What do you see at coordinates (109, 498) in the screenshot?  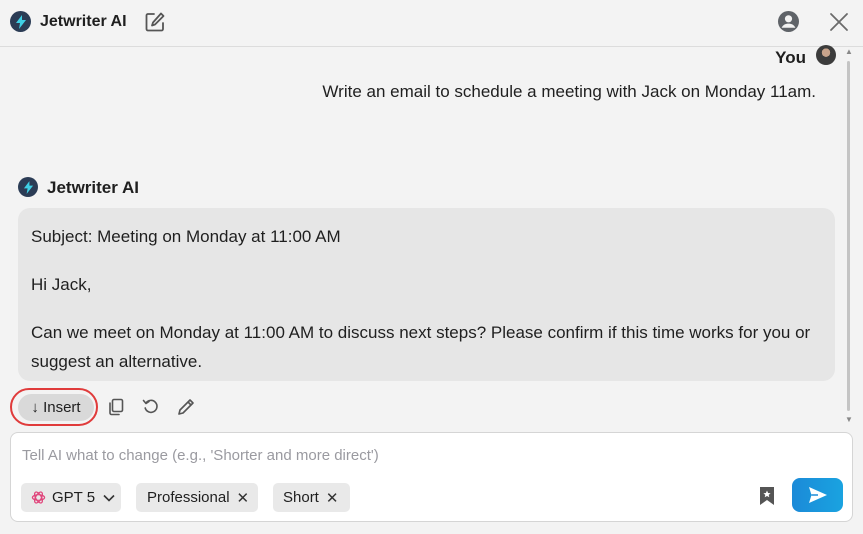 I see `chevron-down-icon` at bounding box center [109, 498].